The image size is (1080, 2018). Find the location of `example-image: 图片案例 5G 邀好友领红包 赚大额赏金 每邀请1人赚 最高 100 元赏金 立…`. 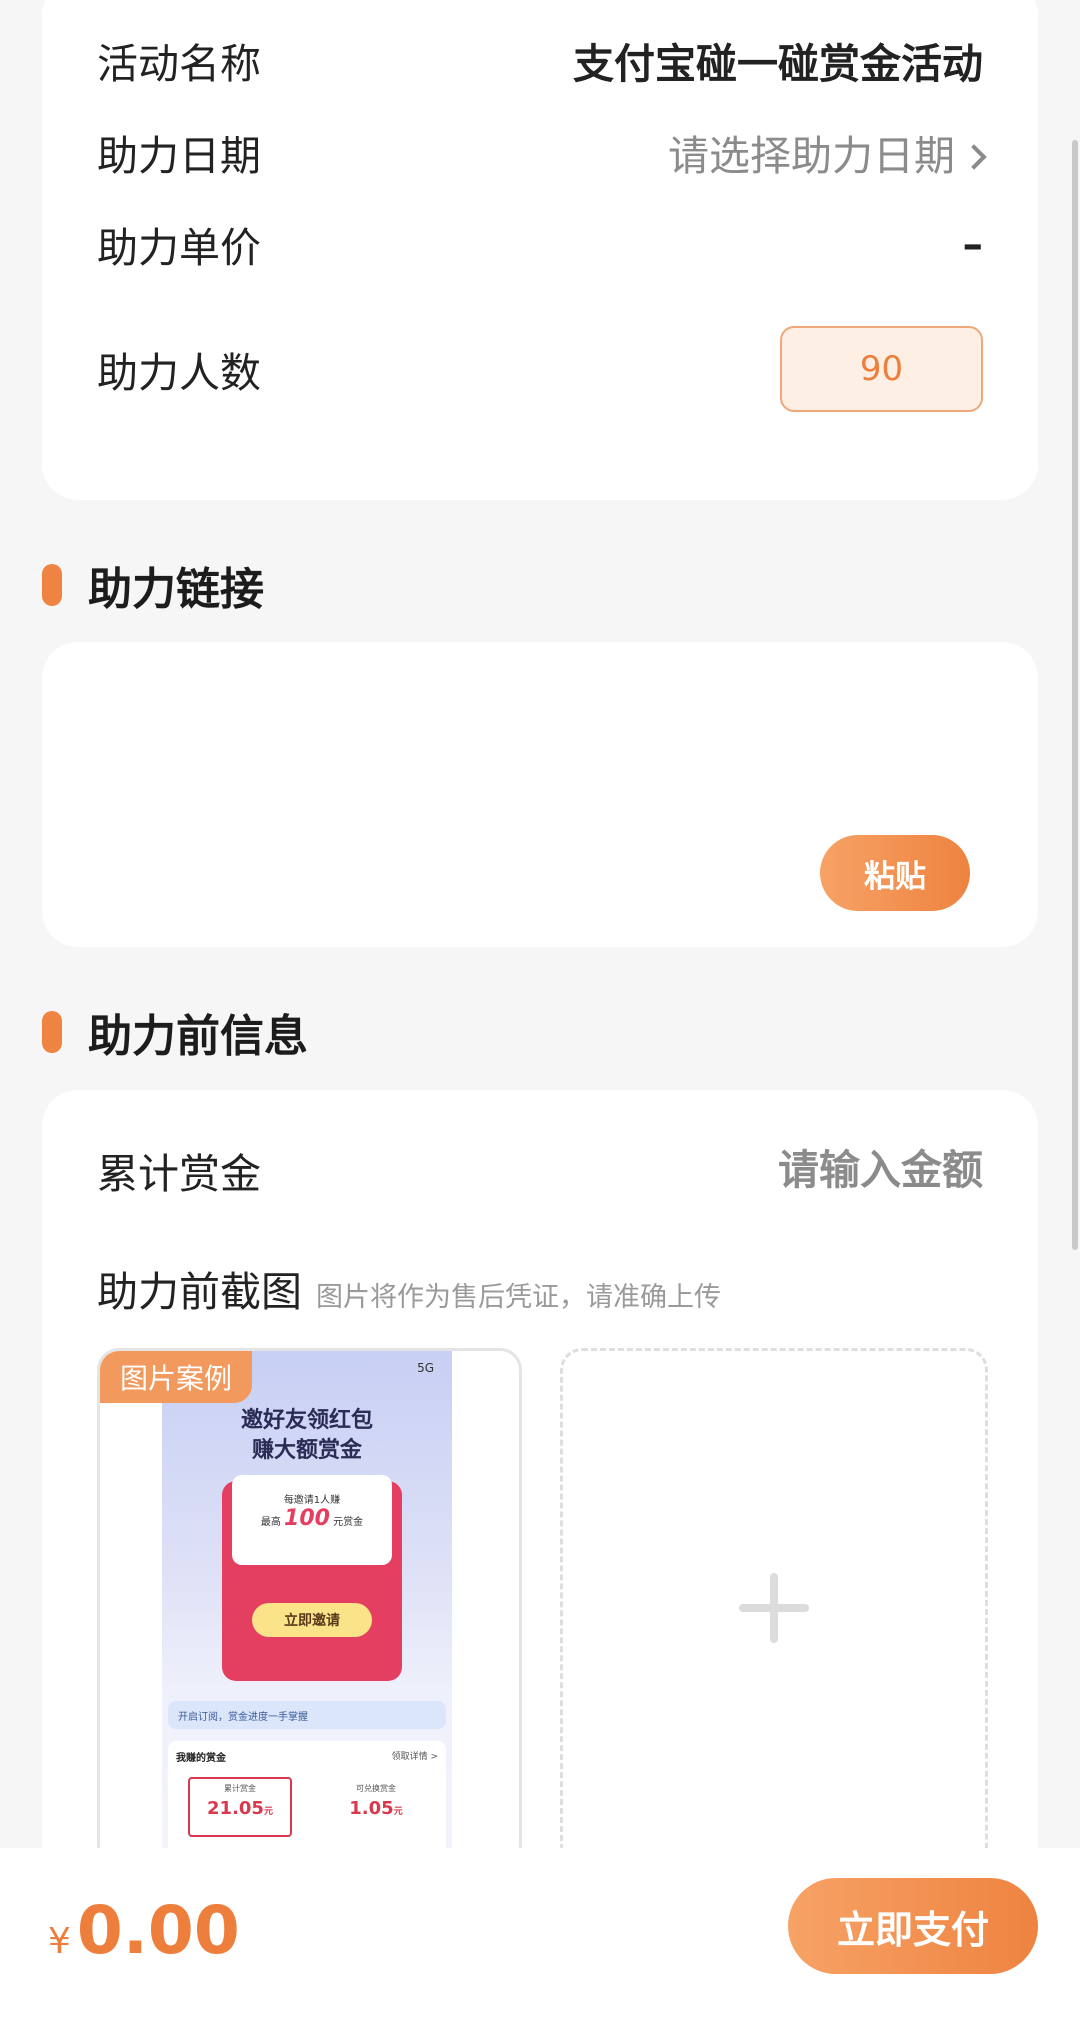

example-image: 图片案例 5G 邀好友领红包 赚大额赏金 每邀请1人赚 最高 100 元赏金 立… is located at coordinates (309, 1608).